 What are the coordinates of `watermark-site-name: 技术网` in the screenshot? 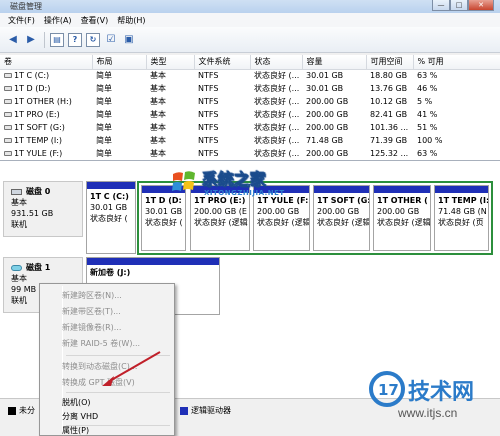 It's located at (441, 392).